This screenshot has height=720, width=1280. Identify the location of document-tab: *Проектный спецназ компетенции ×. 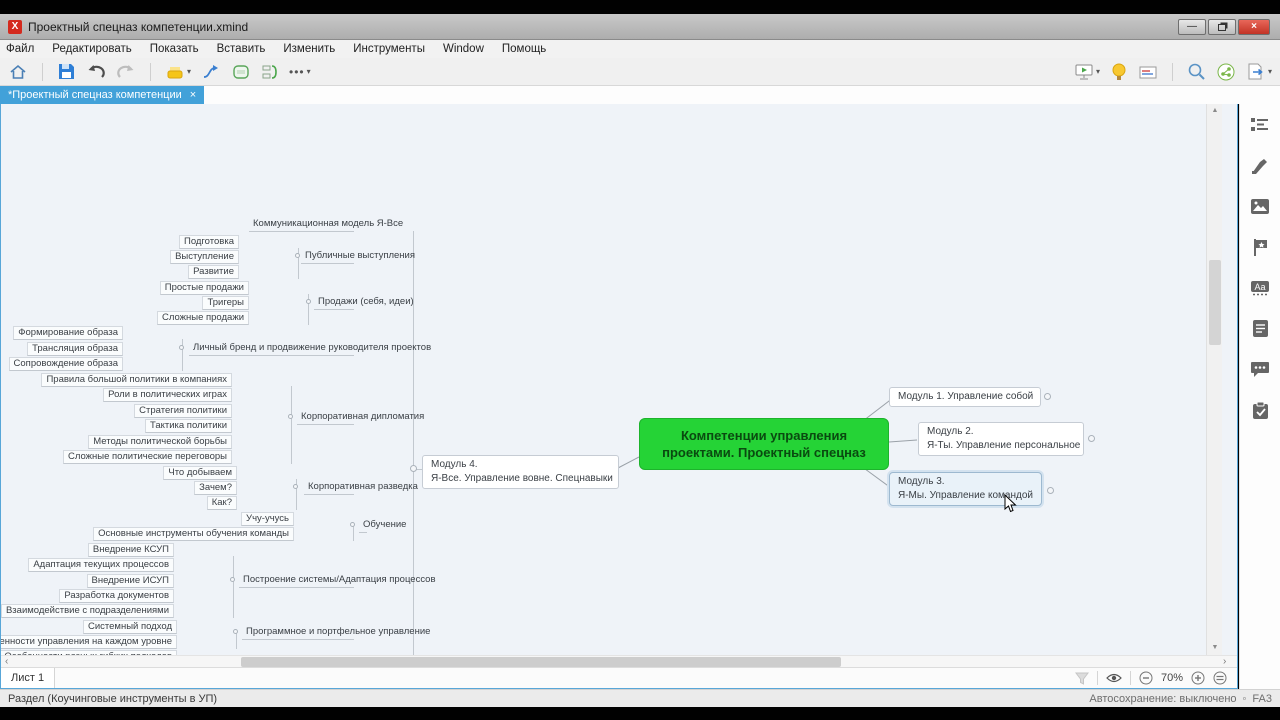
(102, 95).